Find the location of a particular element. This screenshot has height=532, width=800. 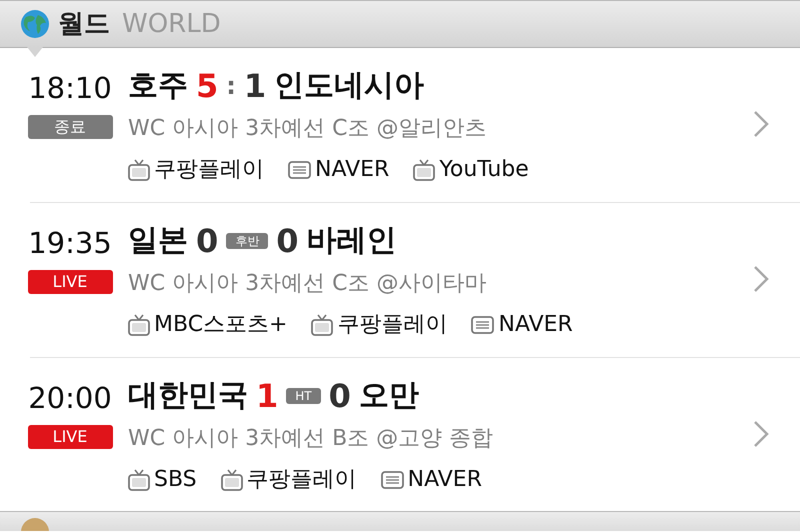

team-name: 오만 is located at coordinates (388, 396).